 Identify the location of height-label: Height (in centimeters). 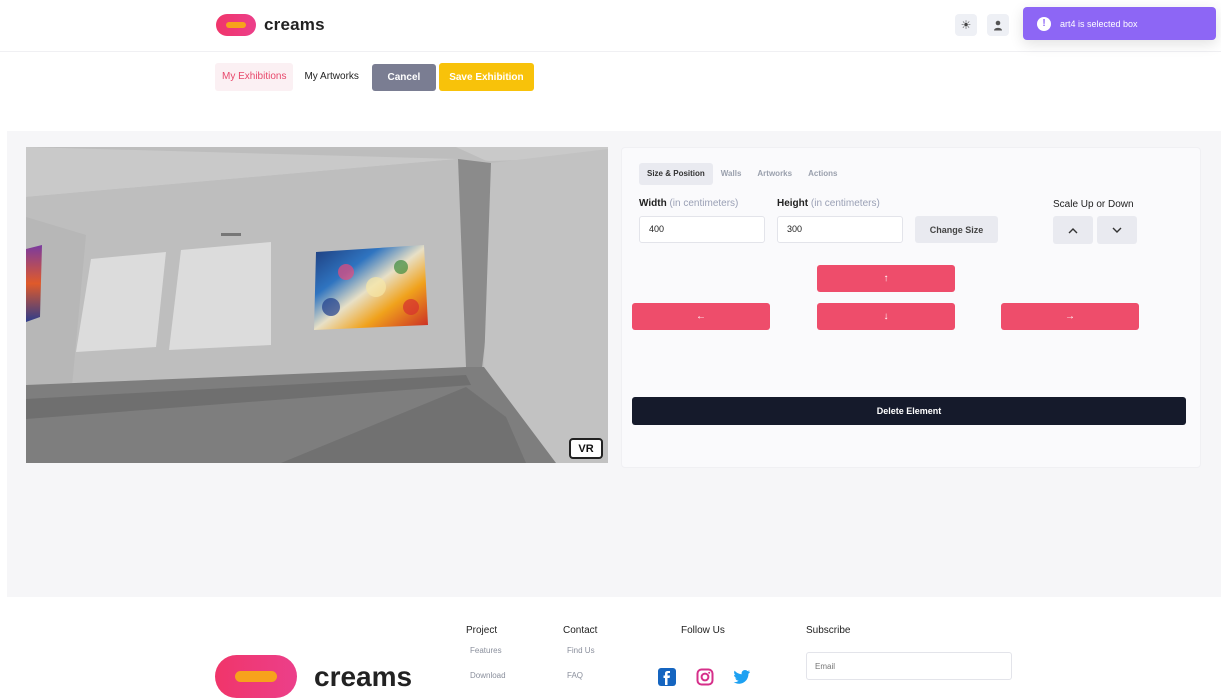
(828, 203).